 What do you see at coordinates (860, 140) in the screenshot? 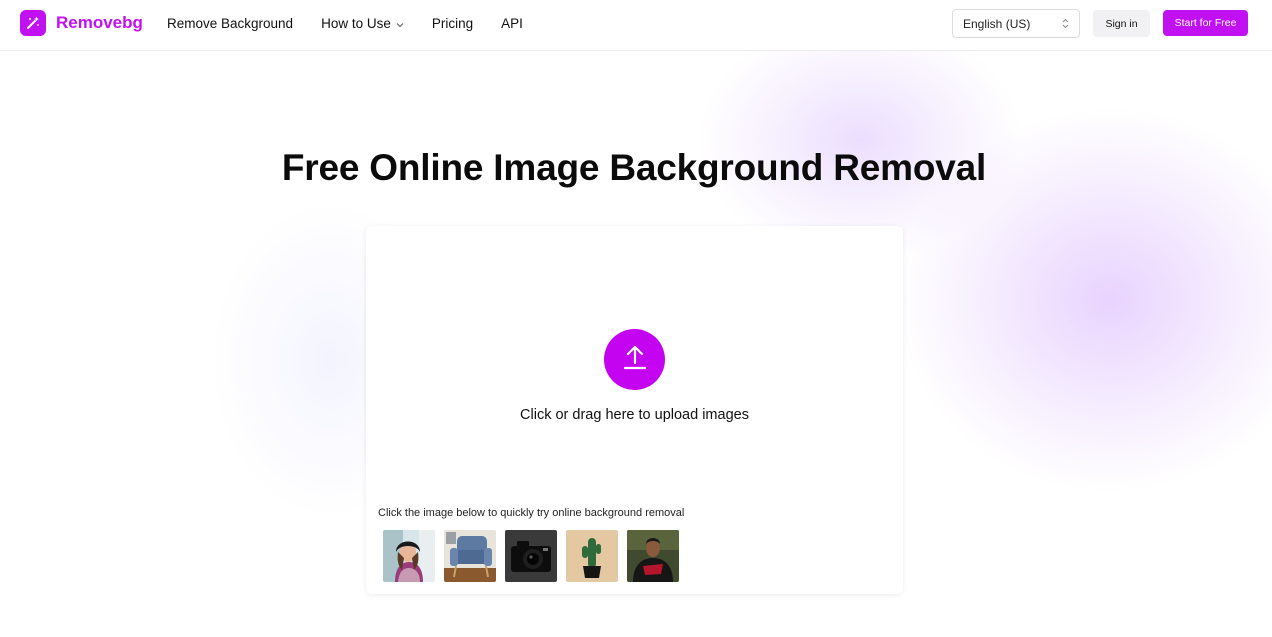
I see `background-glow` at bounding box center [860, 140].